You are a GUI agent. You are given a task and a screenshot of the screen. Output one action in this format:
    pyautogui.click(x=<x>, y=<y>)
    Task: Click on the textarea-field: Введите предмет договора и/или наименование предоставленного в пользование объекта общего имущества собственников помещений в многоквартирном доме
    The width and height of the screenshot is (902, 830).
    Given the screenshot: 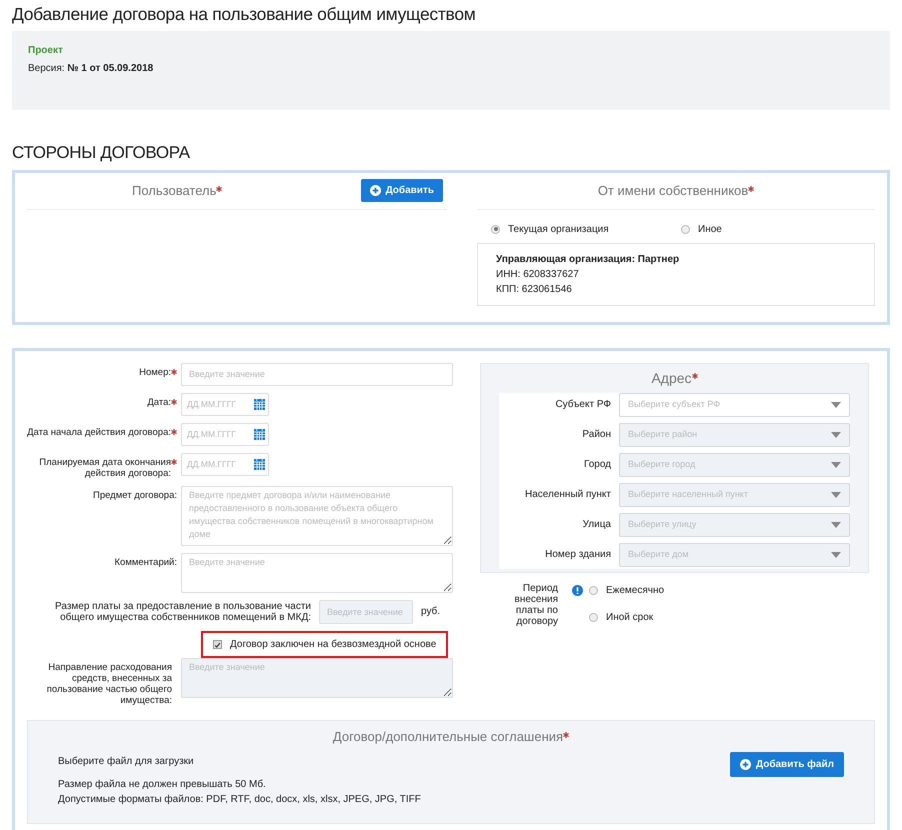 What is the action you would take?
    pyautogui.click(x=317, y=516)
    